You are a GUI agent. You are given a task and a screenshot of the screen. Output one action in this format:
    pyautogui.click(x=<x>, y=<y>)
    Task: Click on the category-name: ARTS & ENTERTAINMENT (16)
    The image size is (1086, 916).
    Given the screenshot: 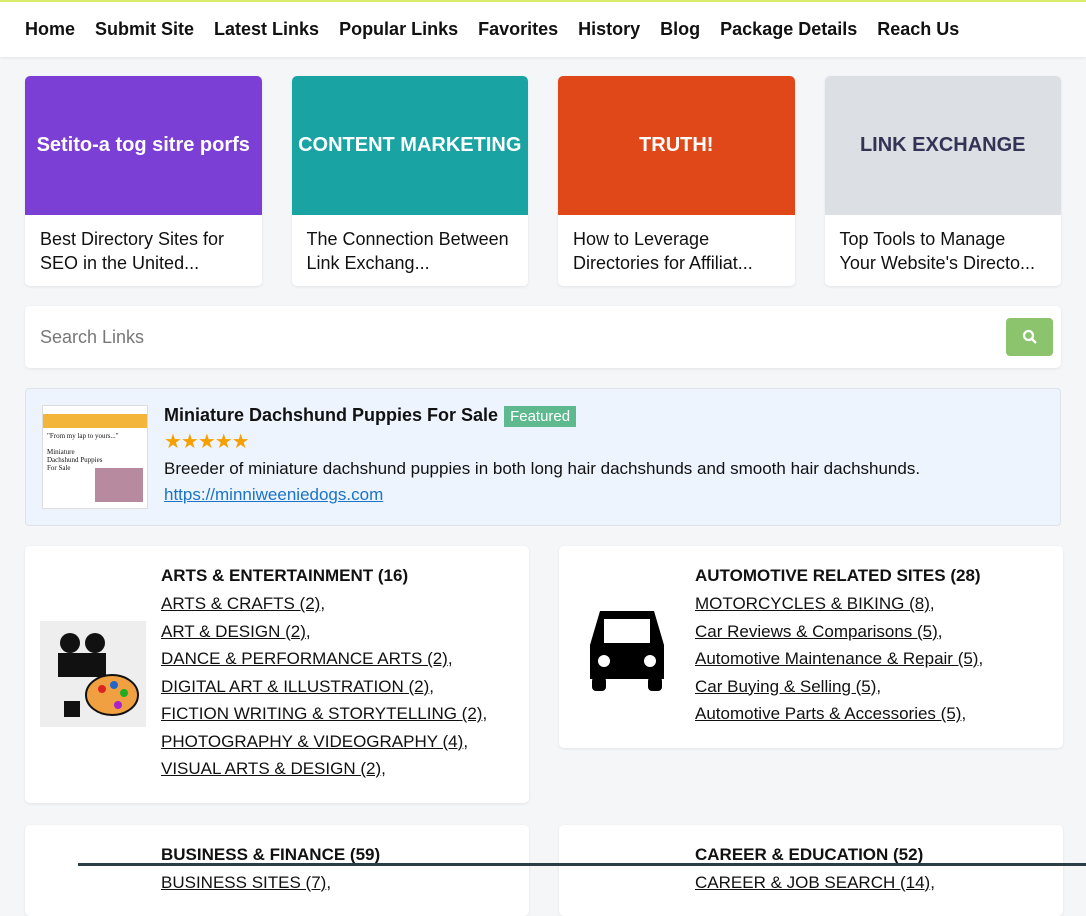 What is the action you would take?
    pyautogui.click(x=324, y=576)
    